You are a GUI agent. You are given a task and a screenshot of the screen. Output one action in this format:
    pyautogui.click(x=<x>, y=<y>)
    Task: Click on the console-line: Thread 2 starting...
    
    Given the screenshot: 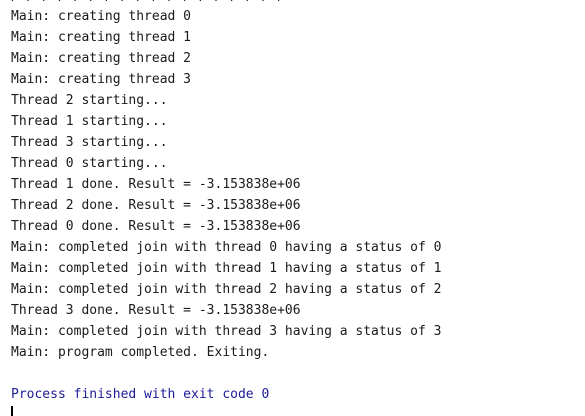 What is the action you would take?
    pyautogui.click(x=89, y=100)
    